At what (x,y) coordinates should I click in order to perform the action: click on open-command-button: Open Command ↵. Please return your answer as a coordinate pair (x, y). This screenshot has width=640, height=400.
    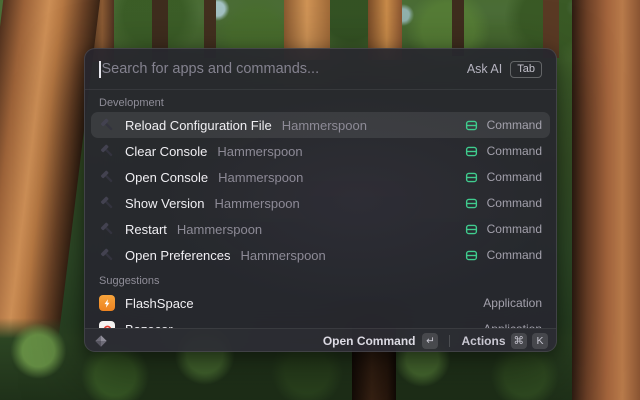
    Looking at the image, I should click on (381, 341).